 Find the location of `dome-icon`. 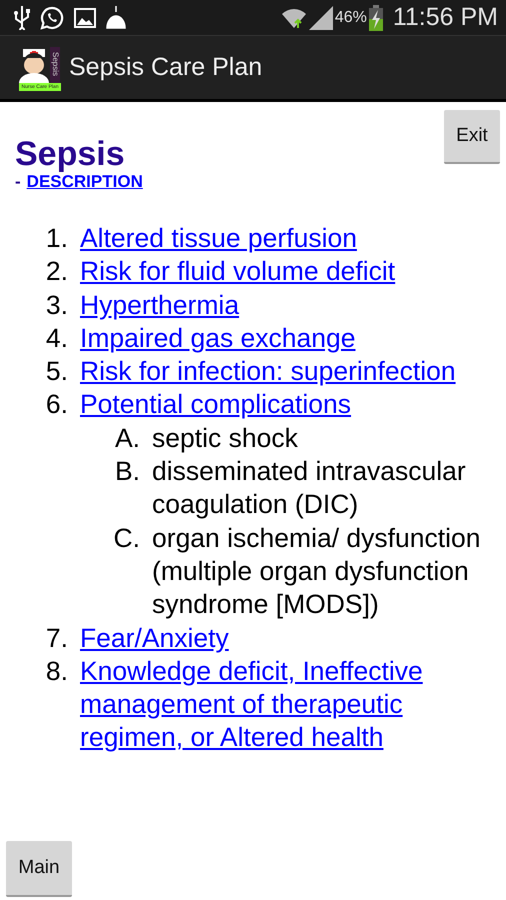

dome-icon is located at coordinates (116, 18).